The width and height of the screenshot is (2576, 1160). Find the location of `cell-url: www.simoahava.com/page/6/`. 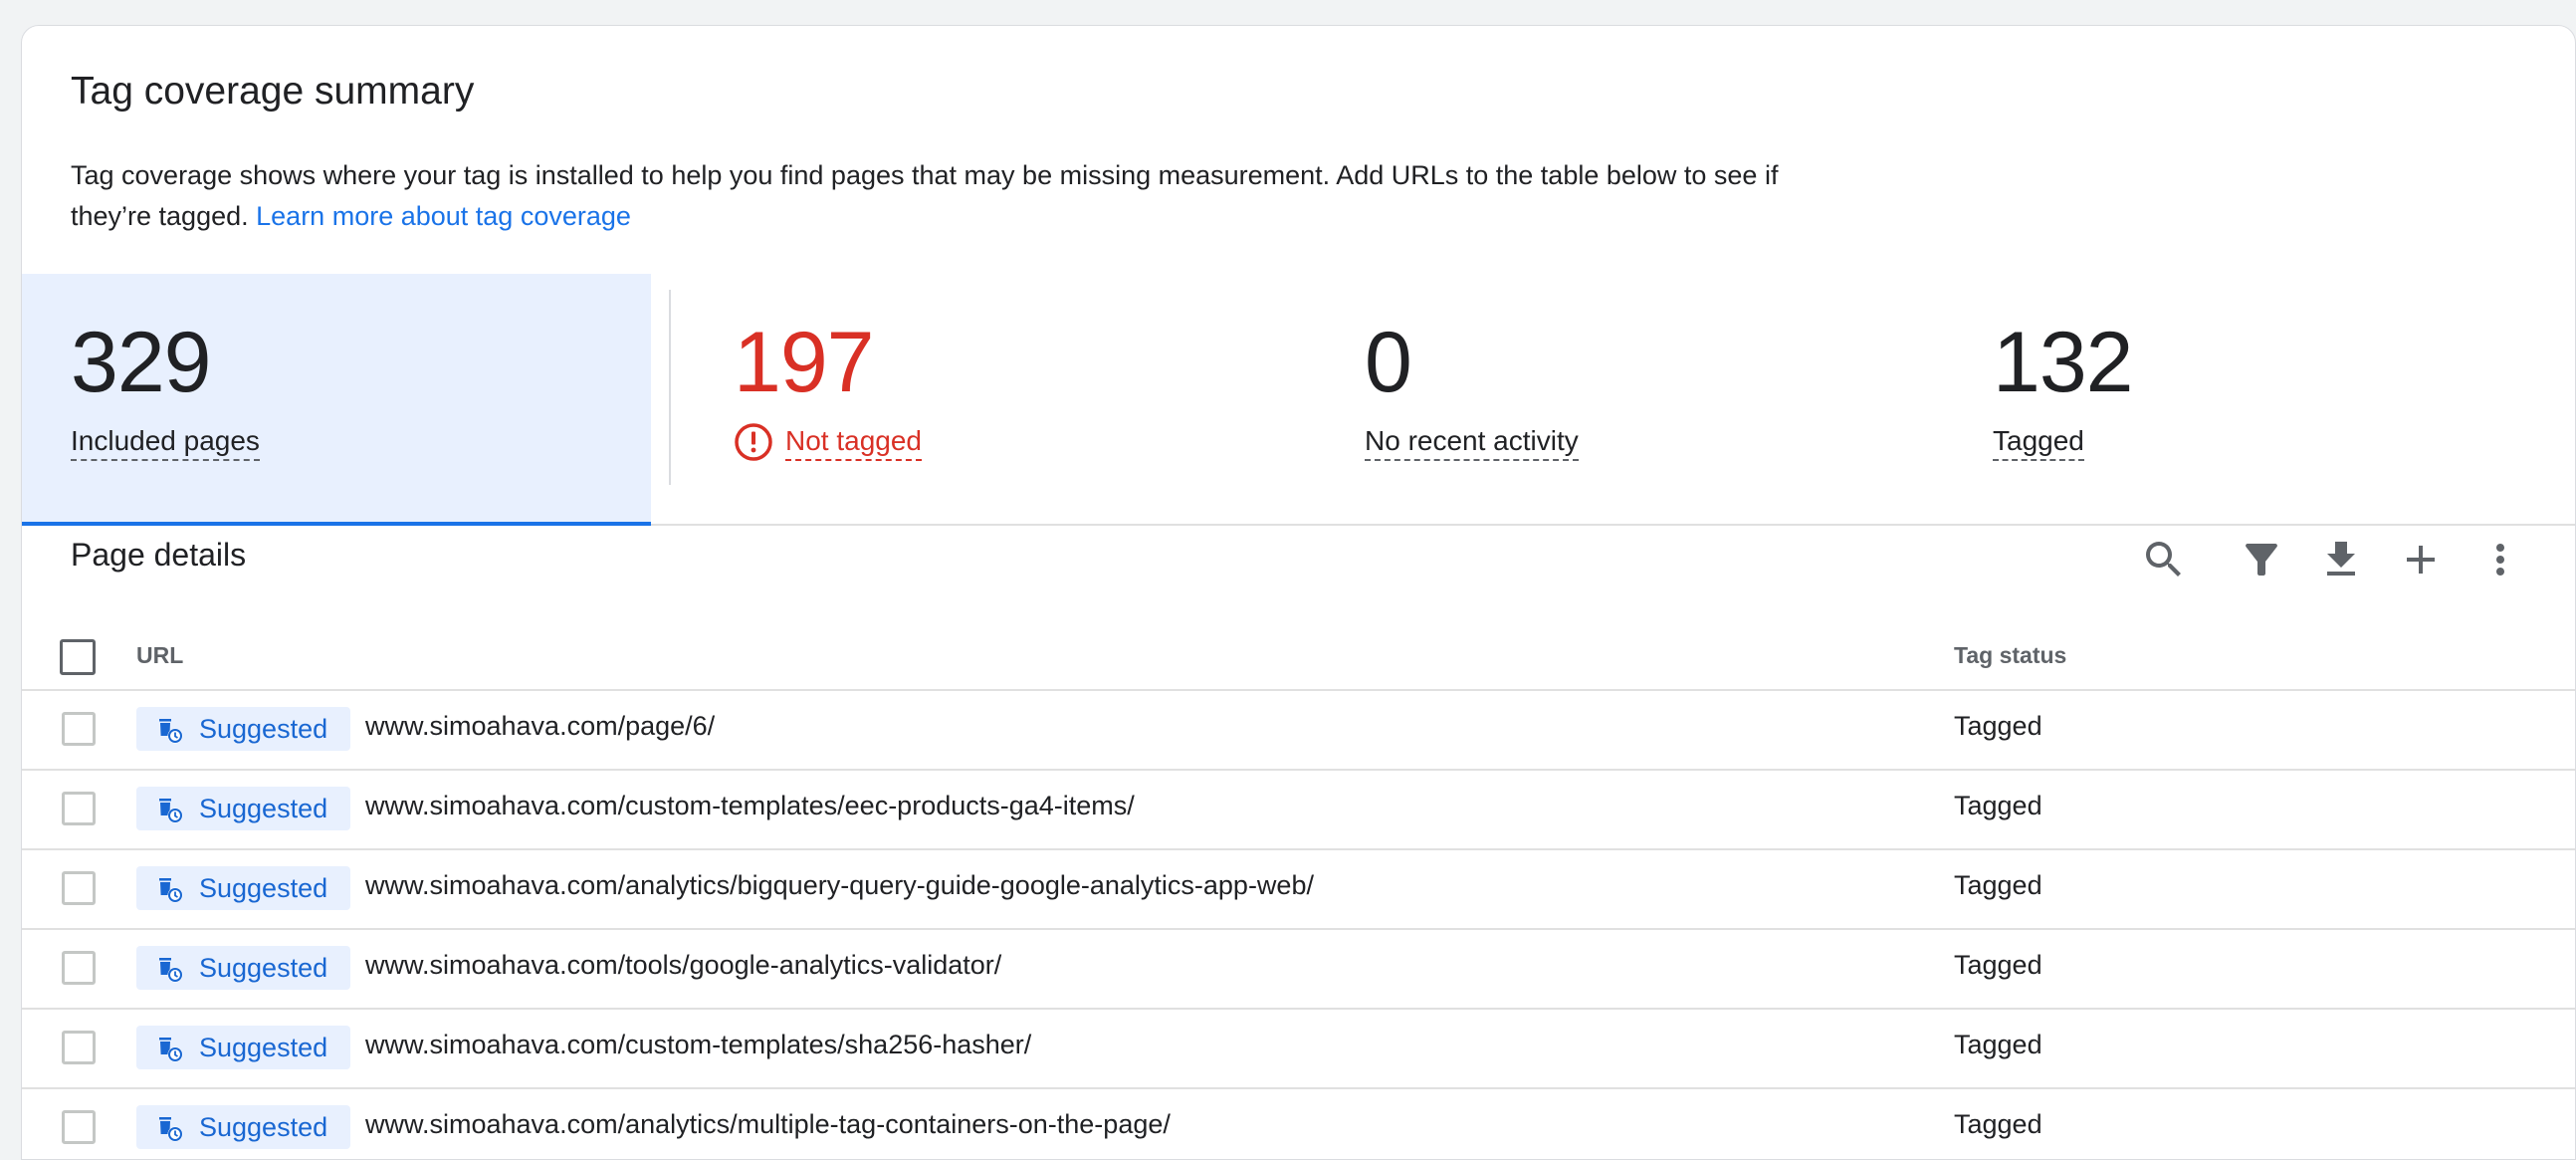

cell-url: www.simoahava.com/page/6/ is located at coordinates (540, 726).